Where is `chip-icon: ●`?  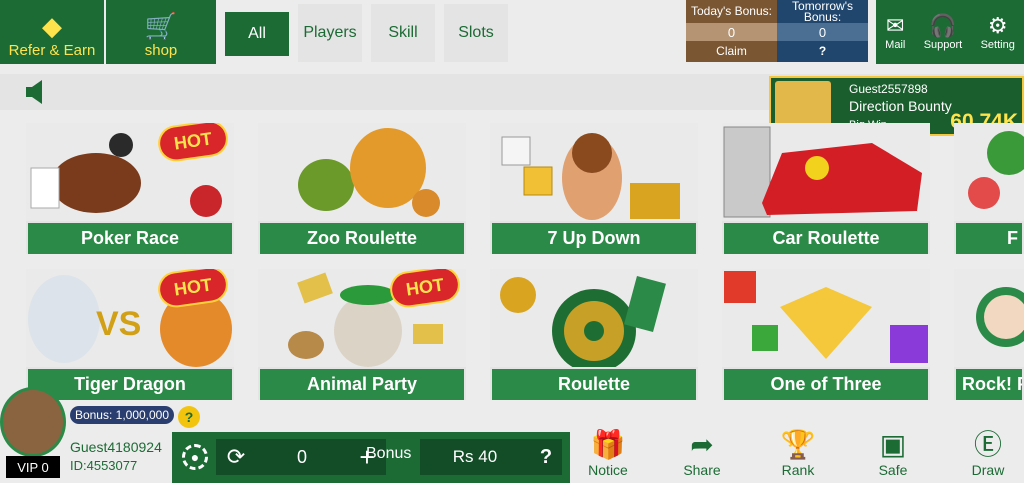 chip-icon: ● is located at coordinates (195, 457).